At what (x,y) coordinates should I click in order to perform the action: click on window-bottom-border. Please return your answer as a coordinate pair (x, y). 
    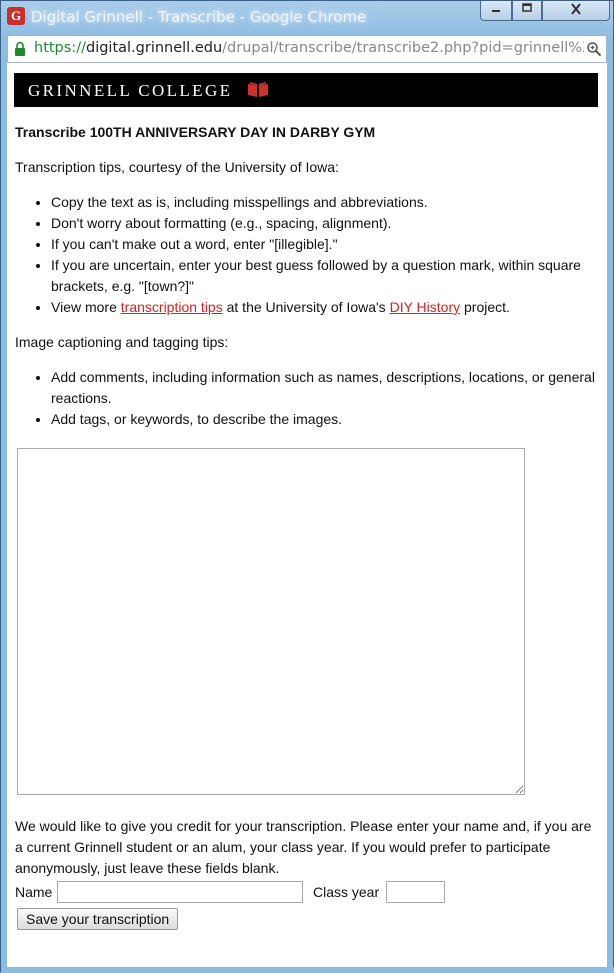
    Looking at the image, I should click on (307, 970).